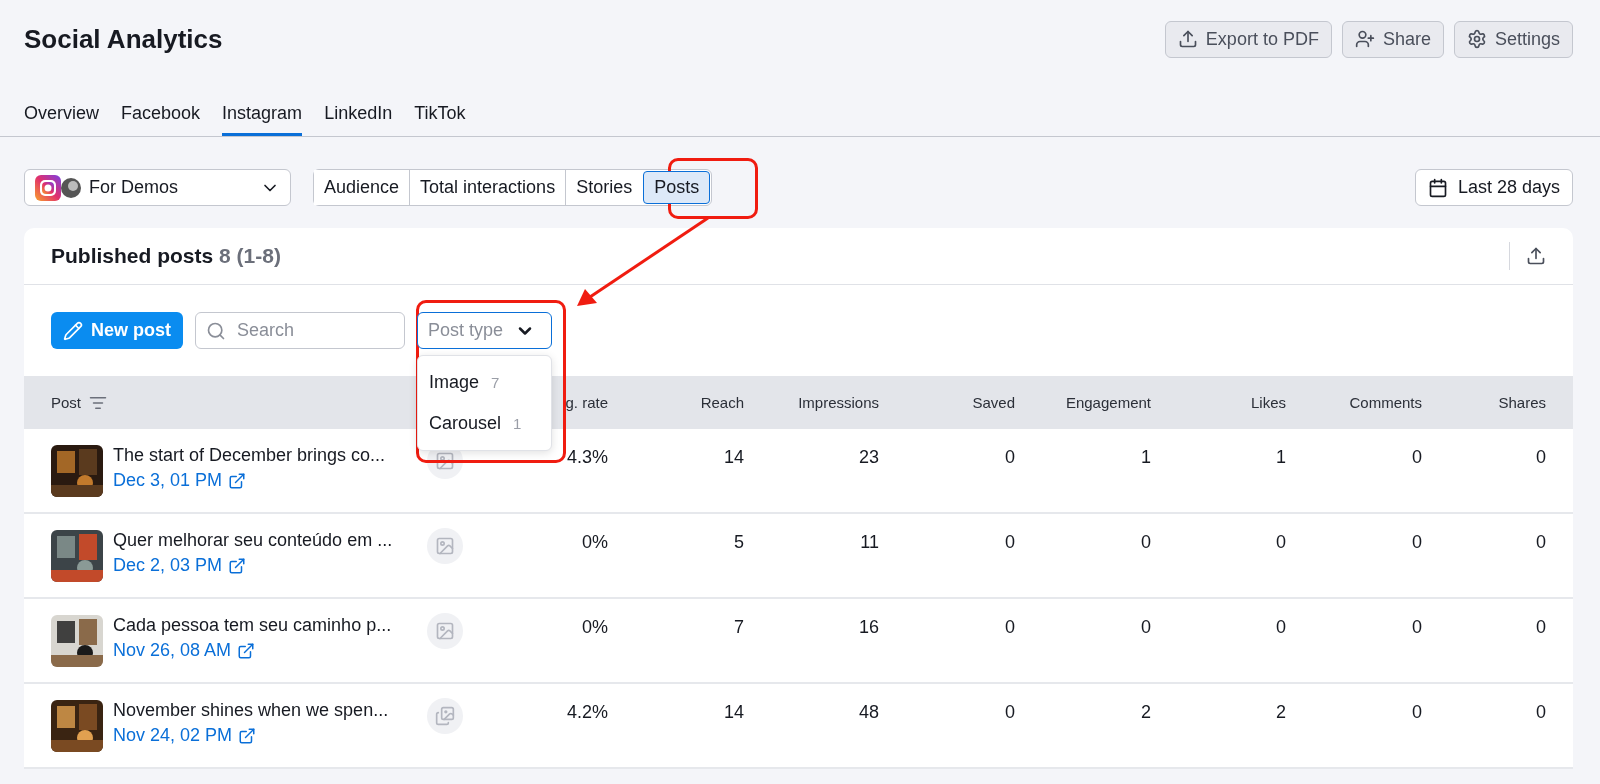 This screenshot has width=1600, height=784. Describe the element at coordinates (166, 256) in the screenshot. I see `card-title: Published posts 8 (1-8)` at that location.